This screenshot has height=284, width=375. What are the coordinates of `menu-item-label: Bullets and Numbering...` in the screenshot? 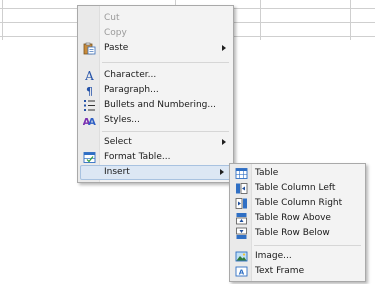 It's located at (160, 105).